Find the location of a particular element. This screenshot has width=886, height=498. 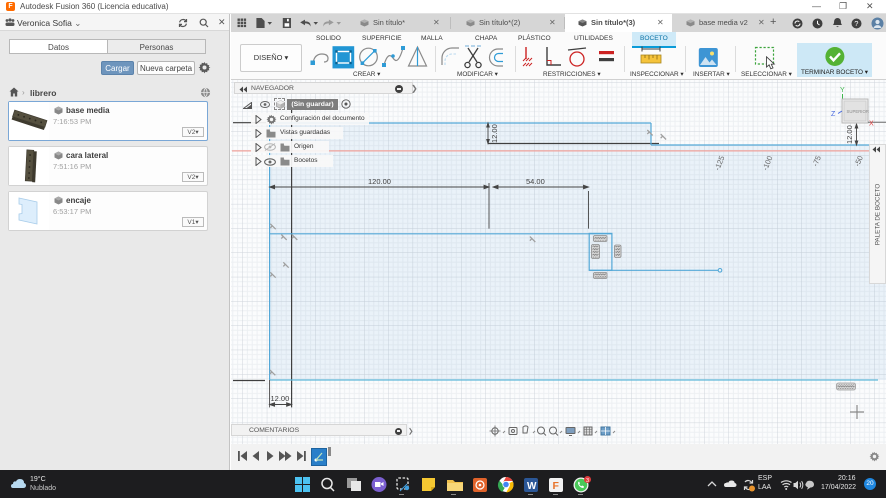

svg-text: X is located at coordinates (871, 124).